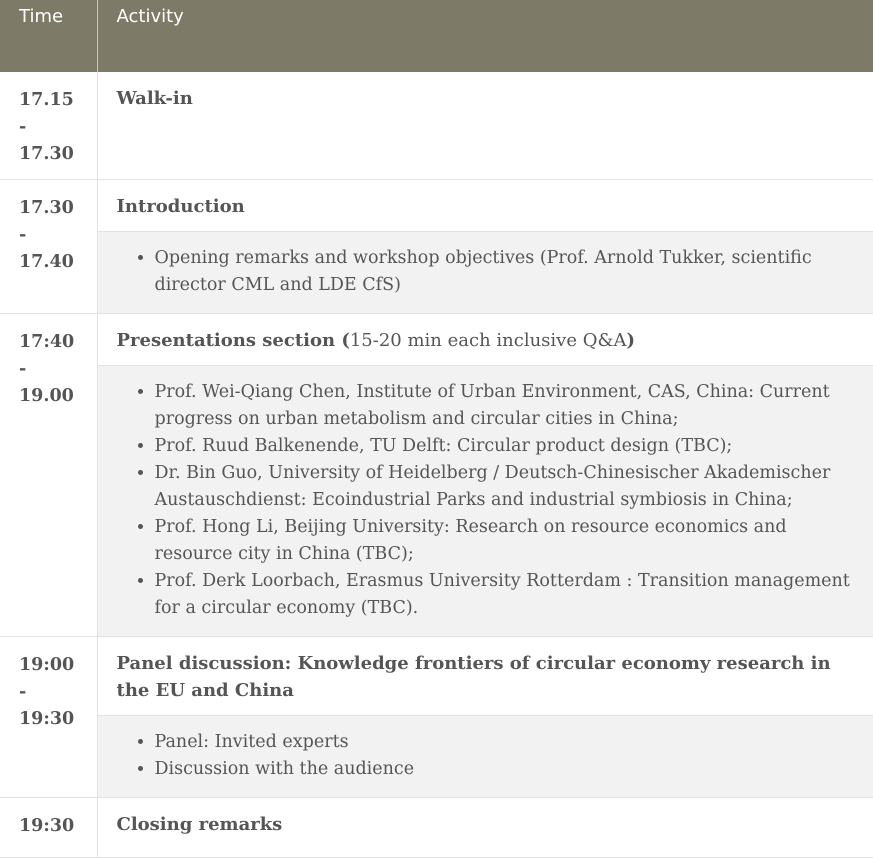  Describe the element at coordinates (58, 154) in the screenshot. I see `time-end: 17.30` at that location.